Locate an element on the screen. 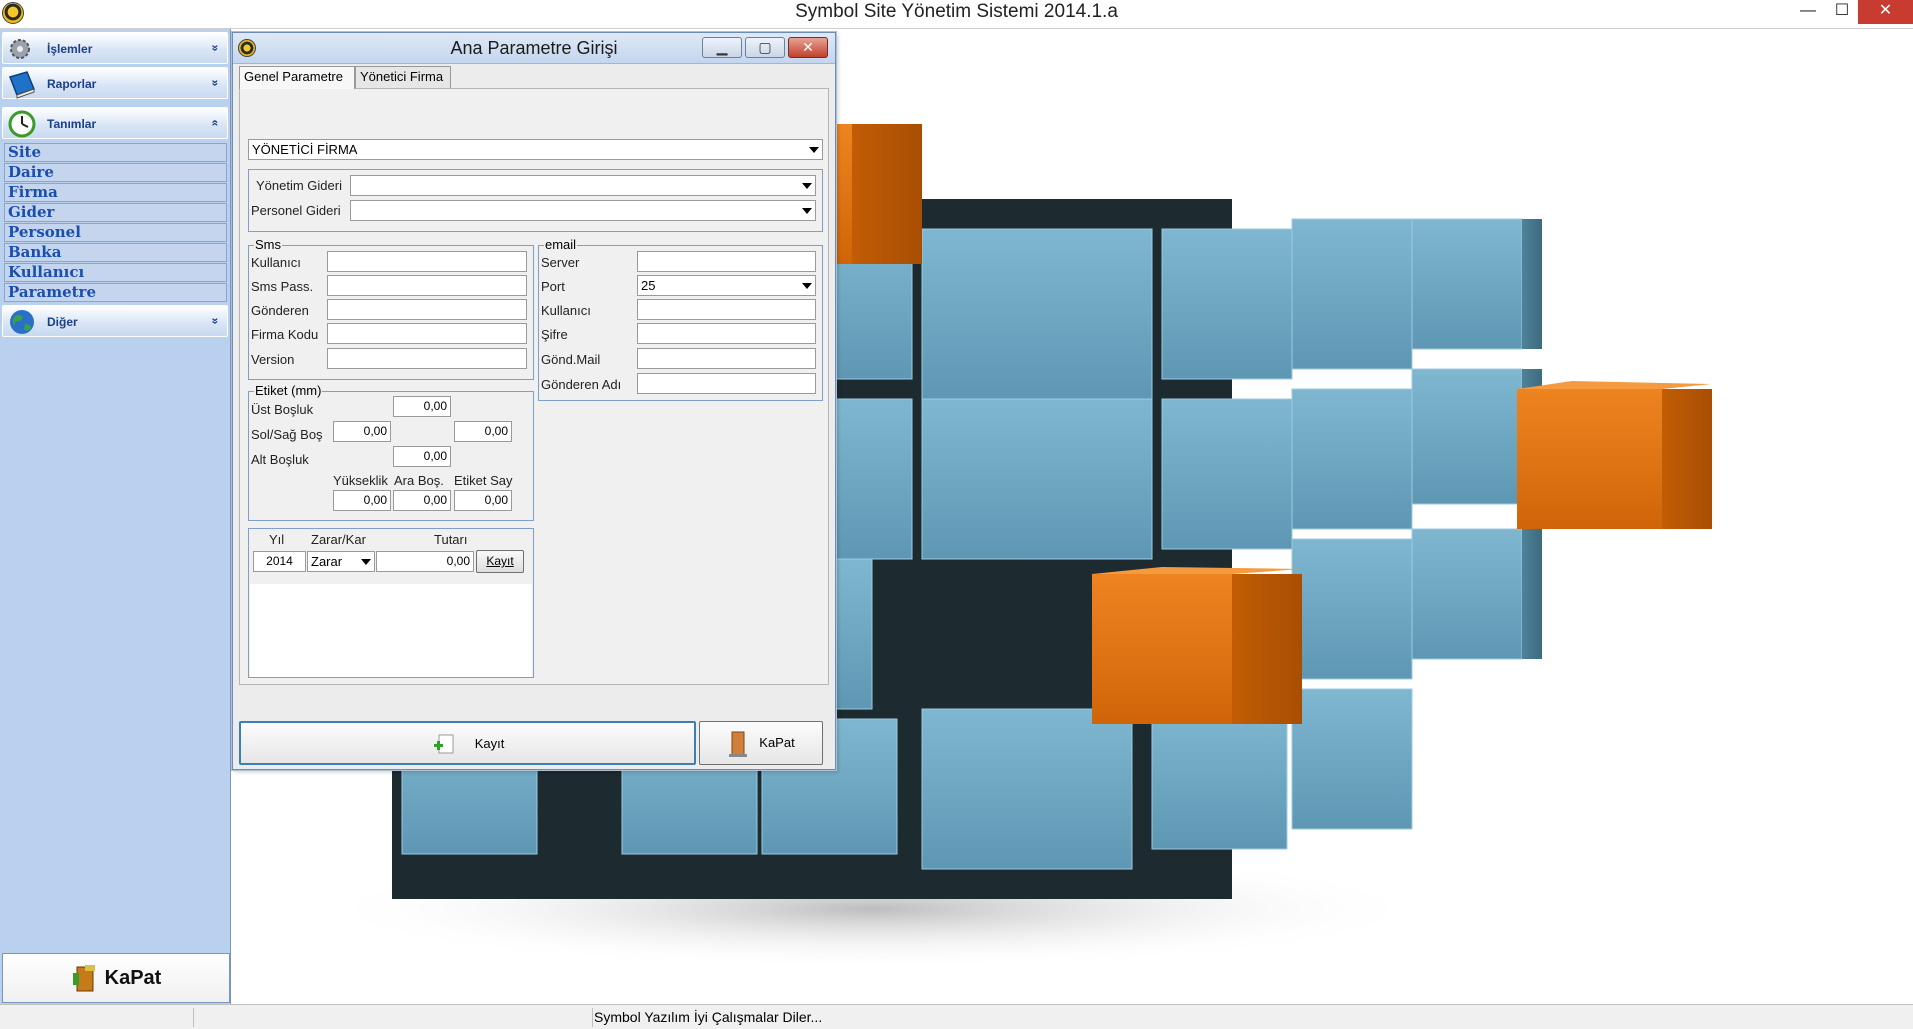 Image resolution: width=1913 pixels, height=1029 pixels. zarar-kayit-button: Kayıt is located at coordinates (500, 561).